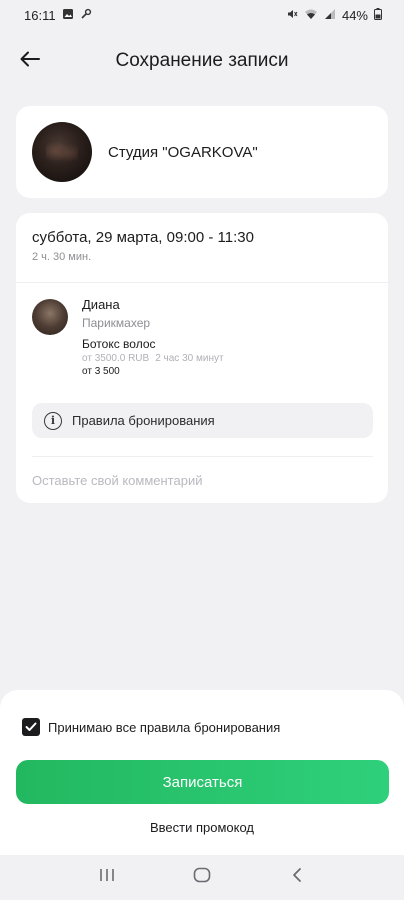 This screenshot has height=900, width=404. I want to click on status-bar: 16:11 44%, so click(202, 15).